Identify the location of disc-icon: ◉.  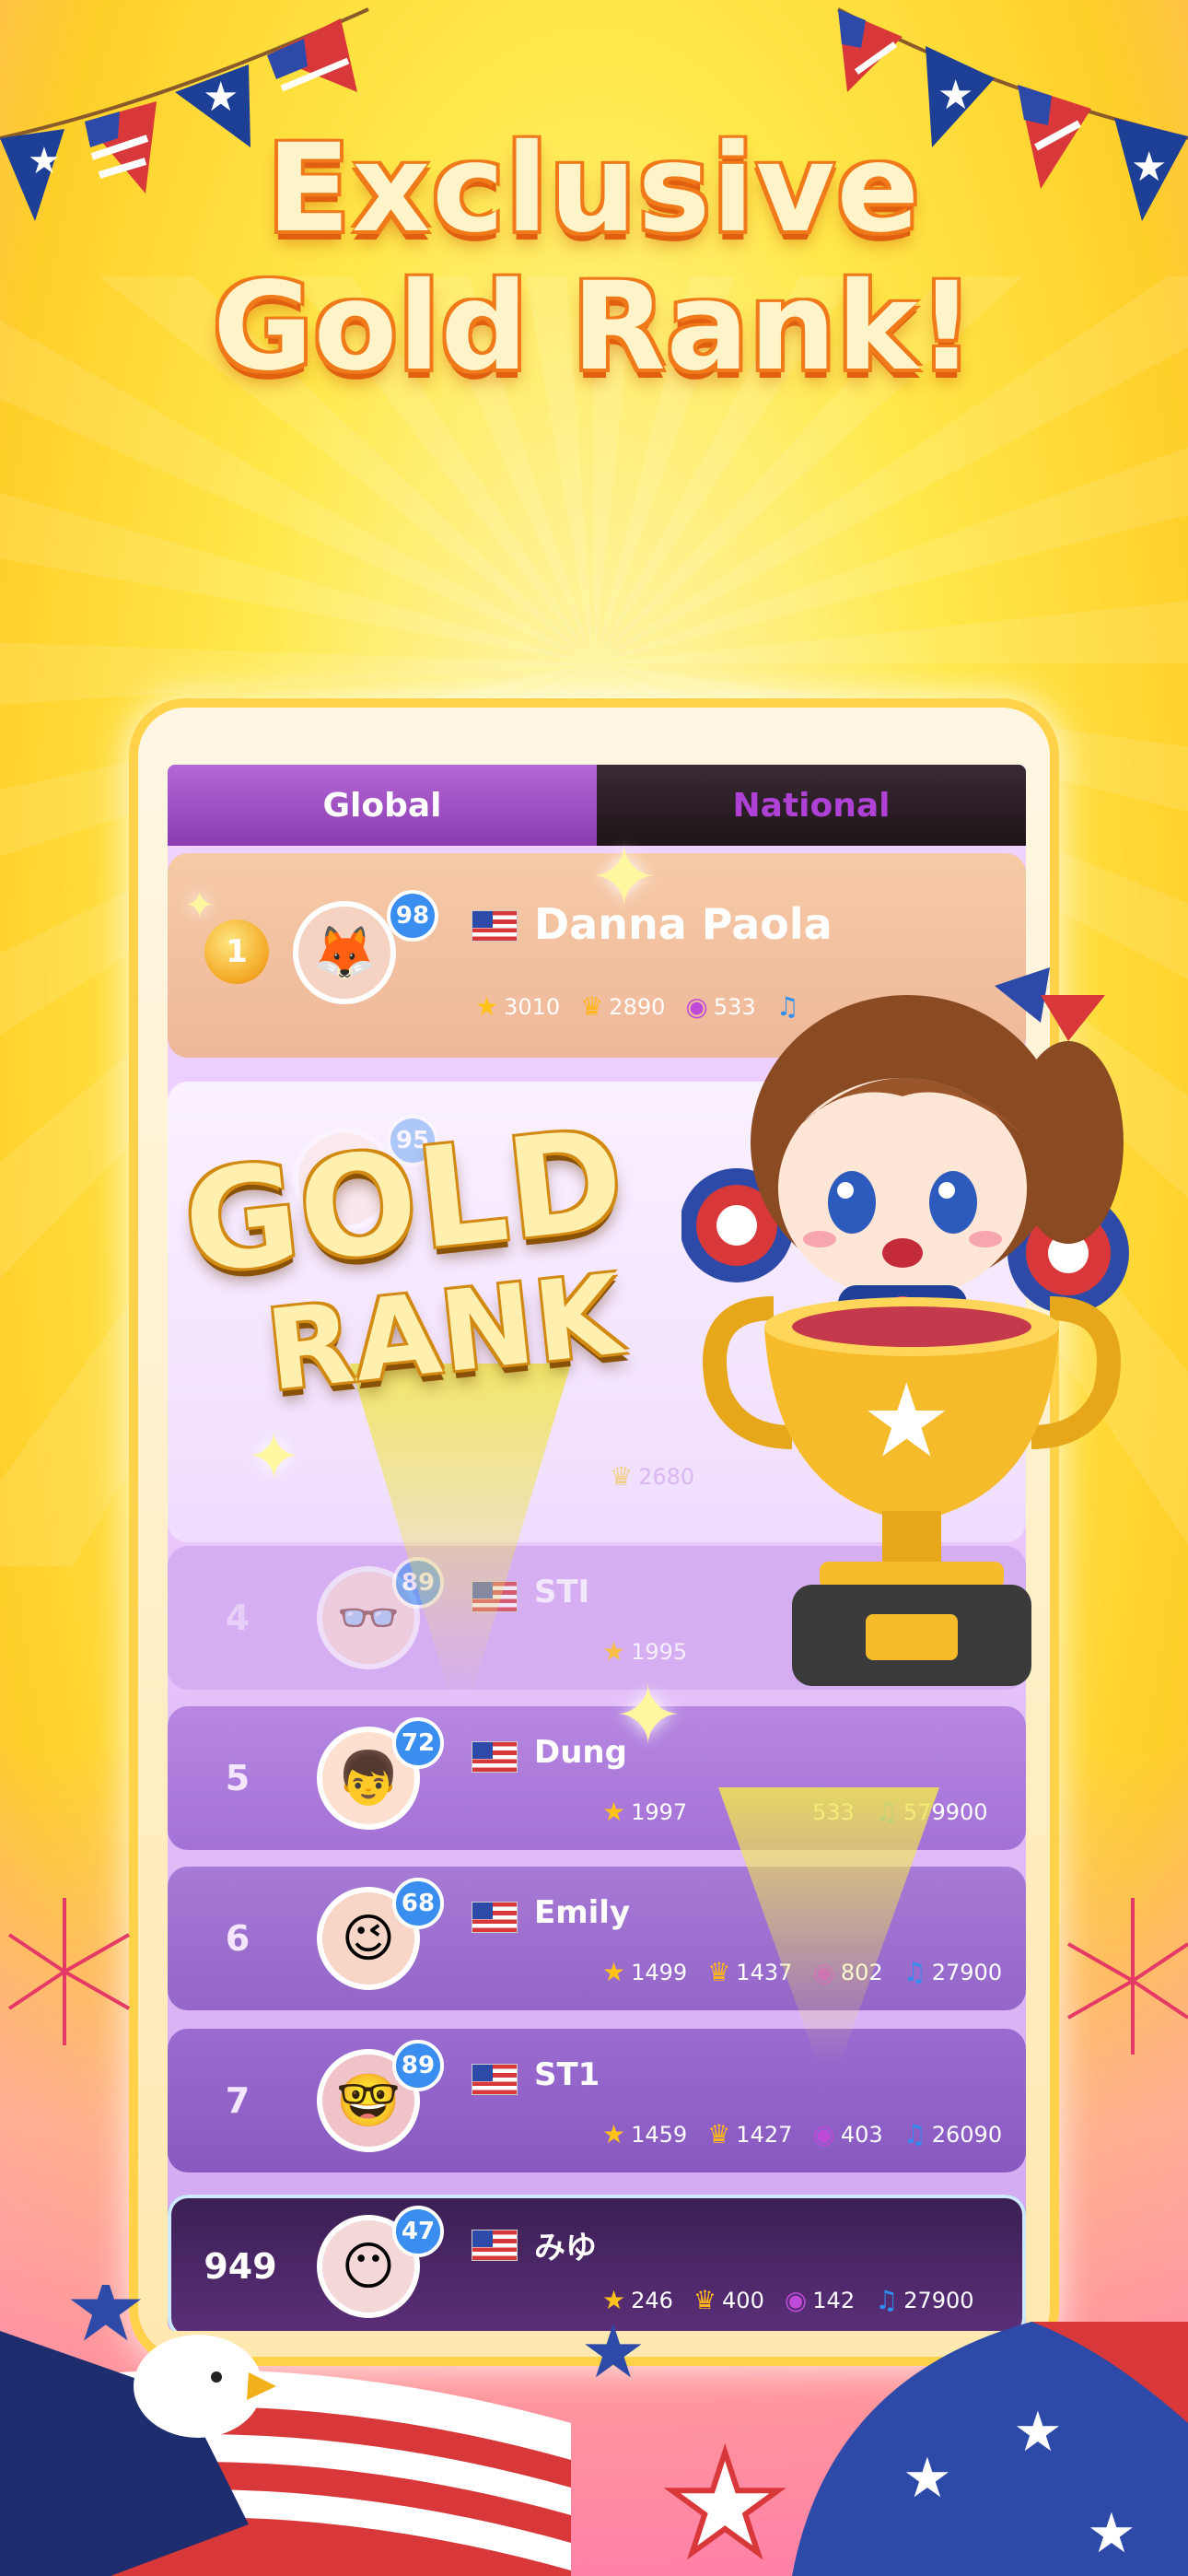
(823, 2134).